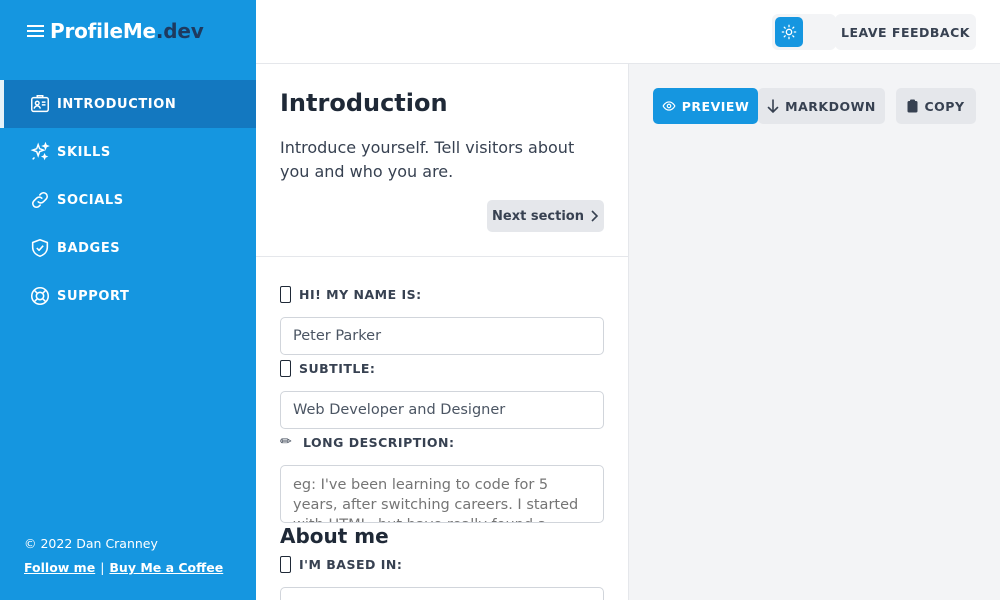 The image size is (1000, 600). What do you see at coordinates (360, 294) in the screenshot?
I see `name-label-text: HI! MY NAME IS:` at bounding box center [360, 294].